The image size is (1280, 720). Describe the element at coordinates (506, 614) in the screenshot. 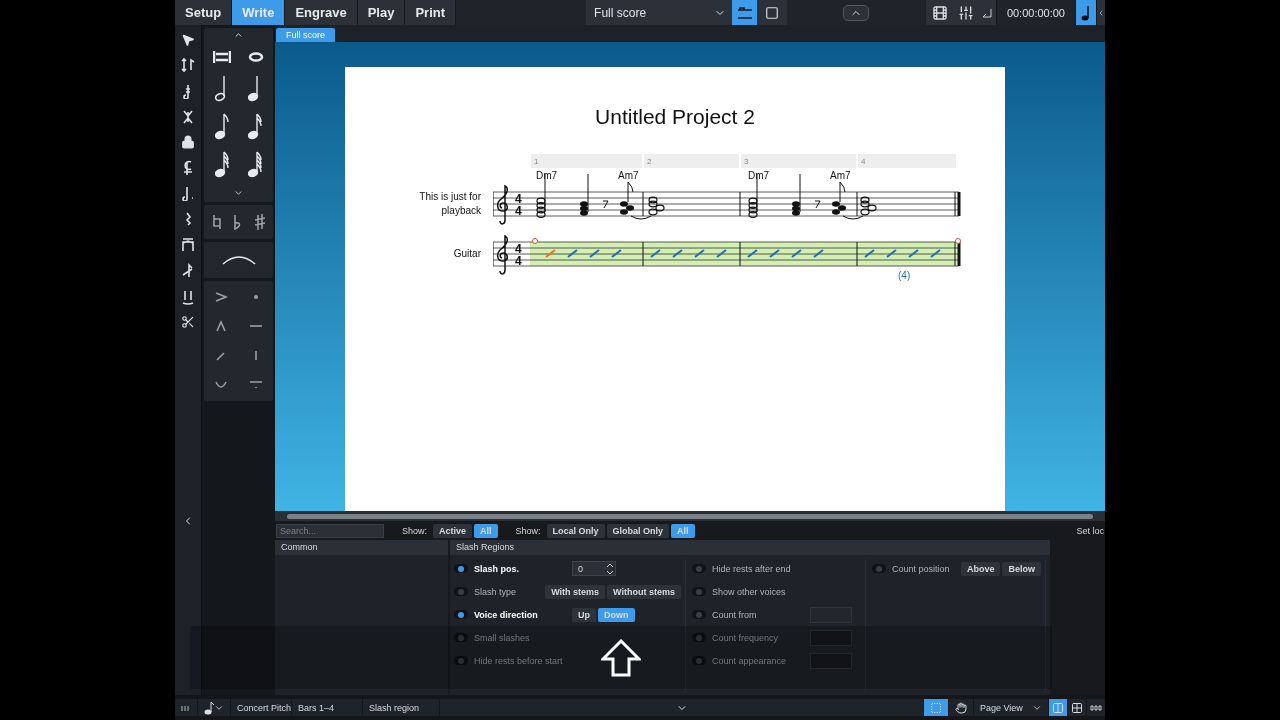

I see `property-label: Voice direction` at that location.